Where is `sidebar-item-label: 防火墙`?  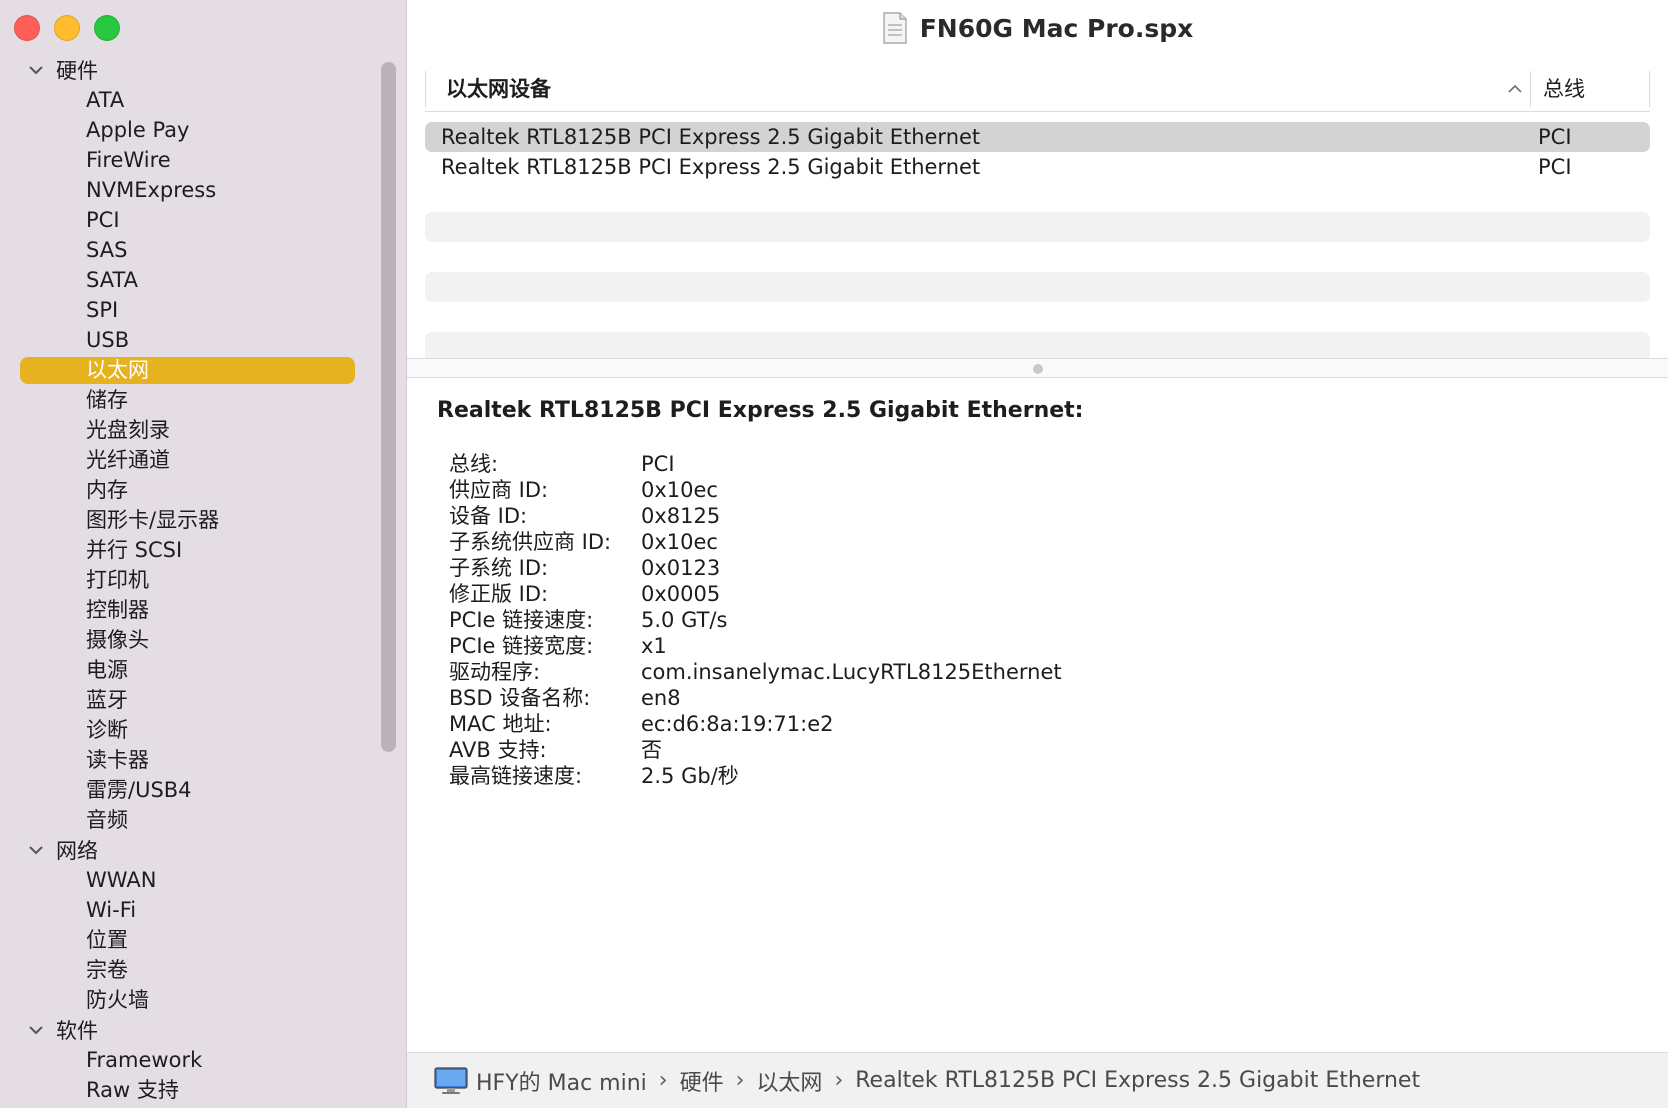 sidebar-item-label: 防火墙 is located at coordinates (117, 1000).